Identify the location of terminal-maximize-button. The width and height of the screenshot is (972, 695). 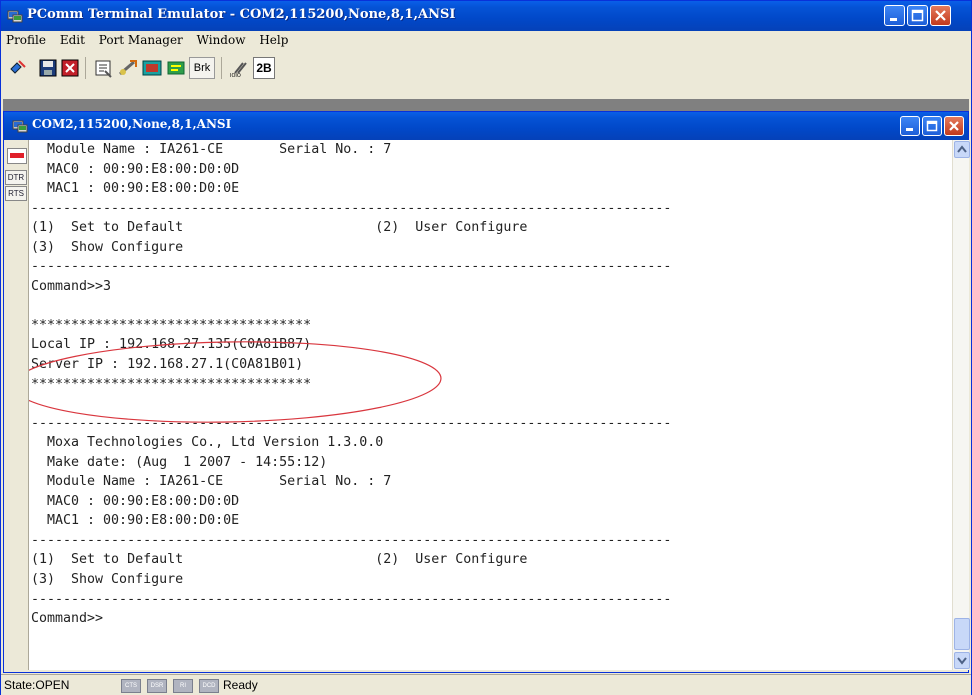
(932, 126).